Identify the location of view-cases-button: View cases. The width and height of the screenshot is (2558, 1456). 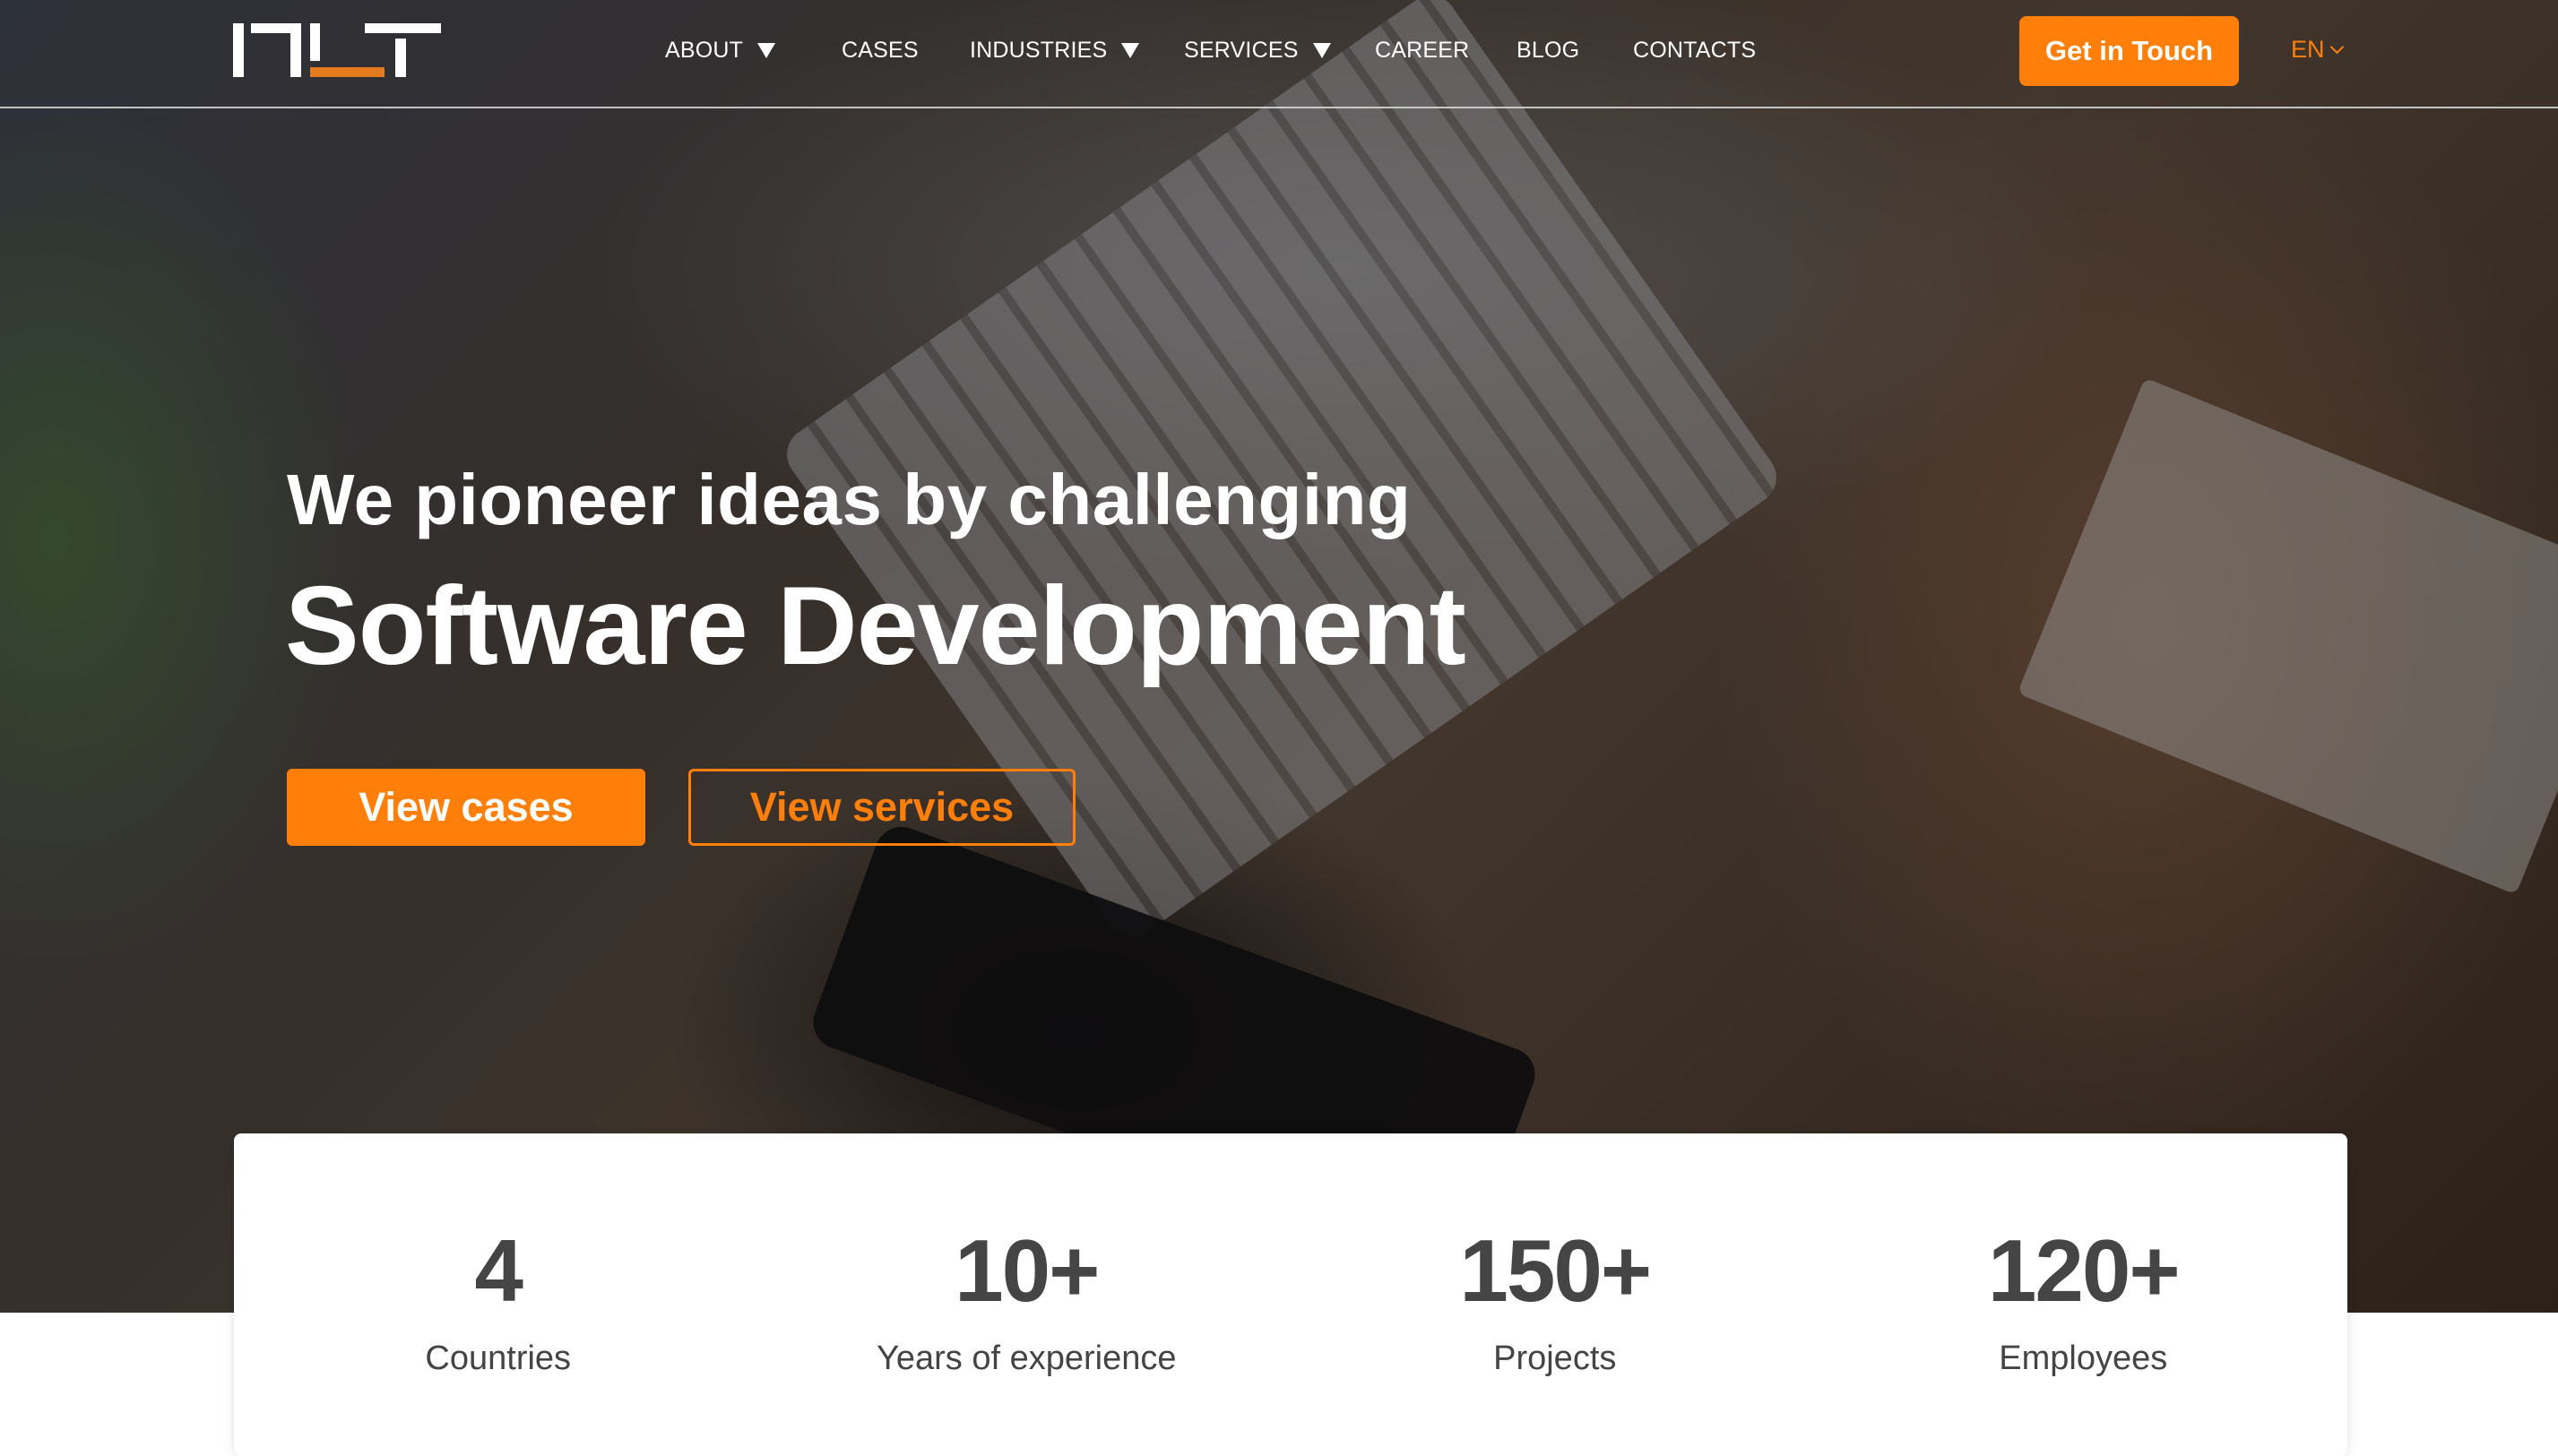
(466, 807).